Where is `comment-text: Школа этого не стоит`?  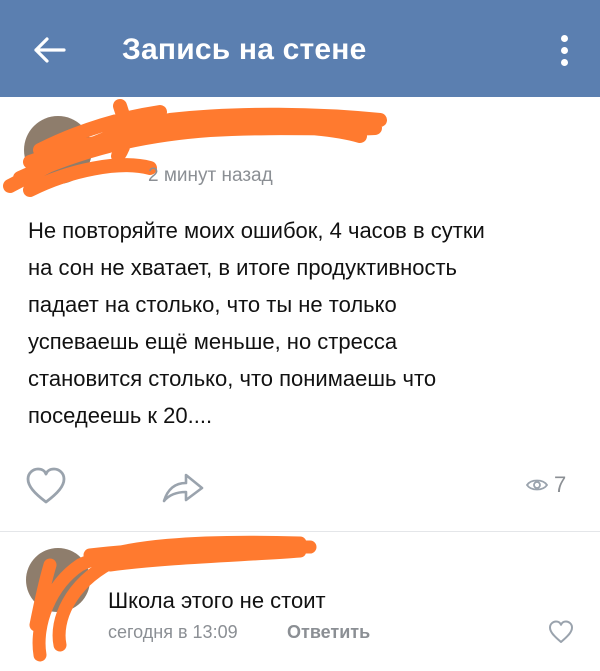
comment-text: Школа этого не стоит is located at coordinates (217, 600).